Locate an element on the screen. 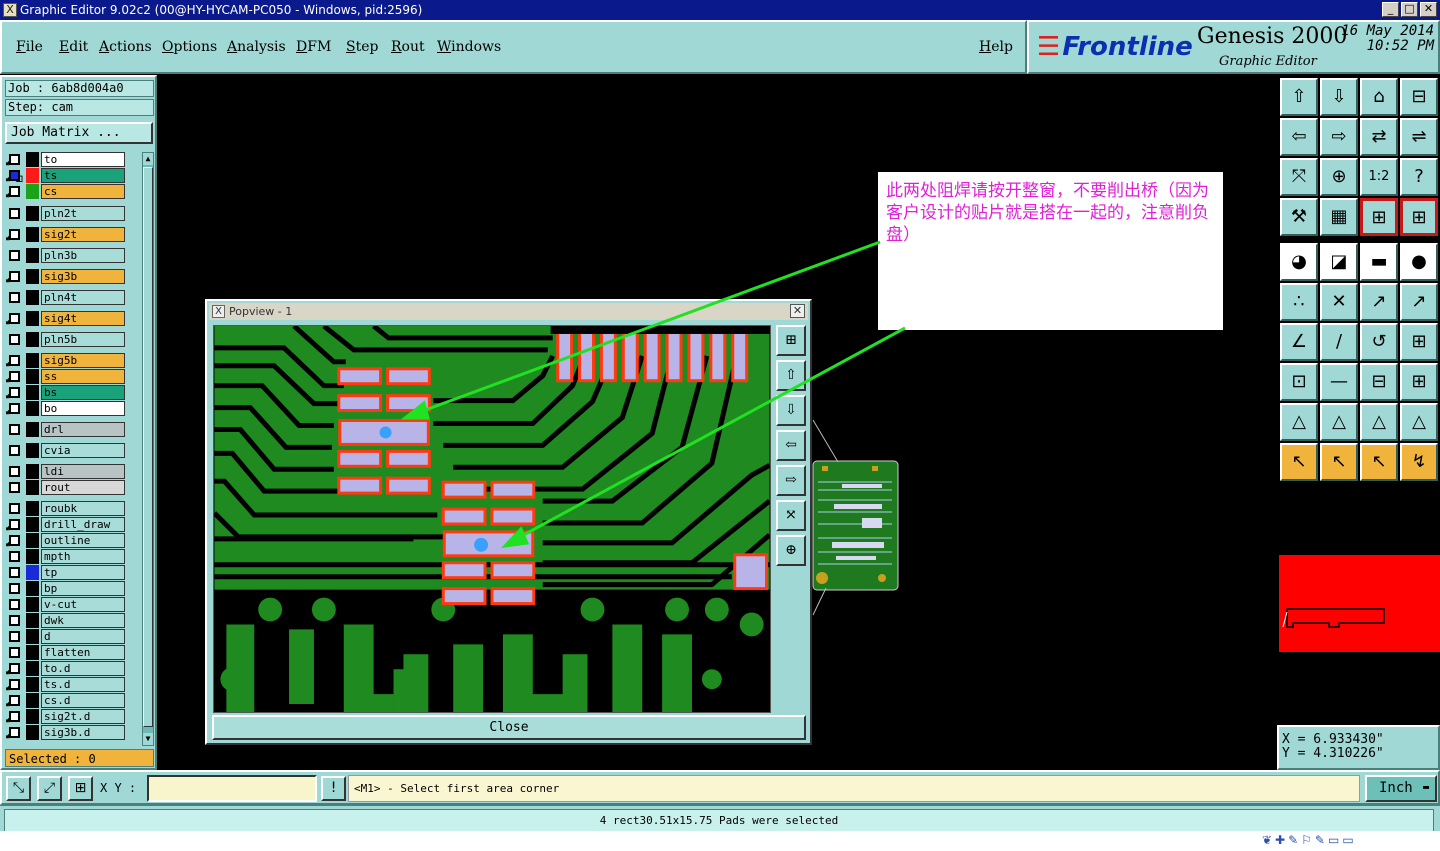 This screenshot has height=851, width=1440. layer-name: roubk is located at coordinates (83, 508).